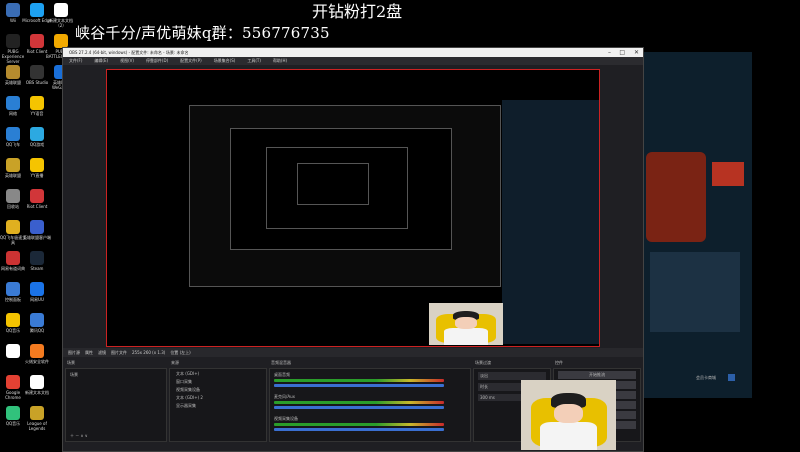  What do you see at coordinates (568, 415) in the screenshot?
I see `webcam-overlay` at bounding box center [568, 415].